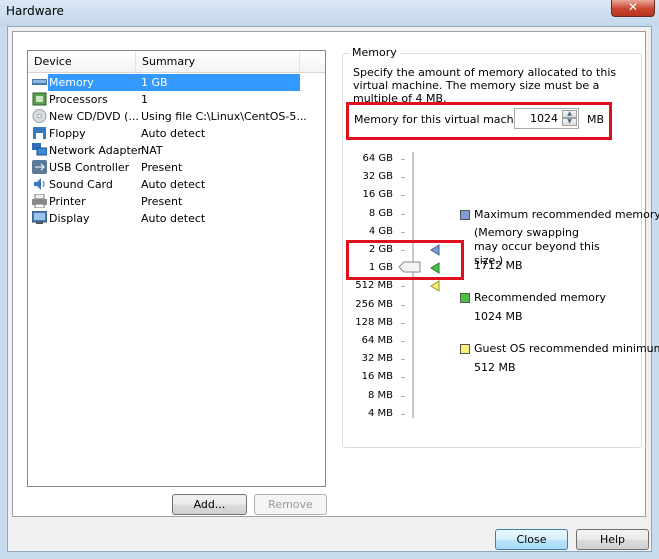 This screenshot has width=659, height=559. I want to click on device-summary: 1 GB, so click(154, 82).